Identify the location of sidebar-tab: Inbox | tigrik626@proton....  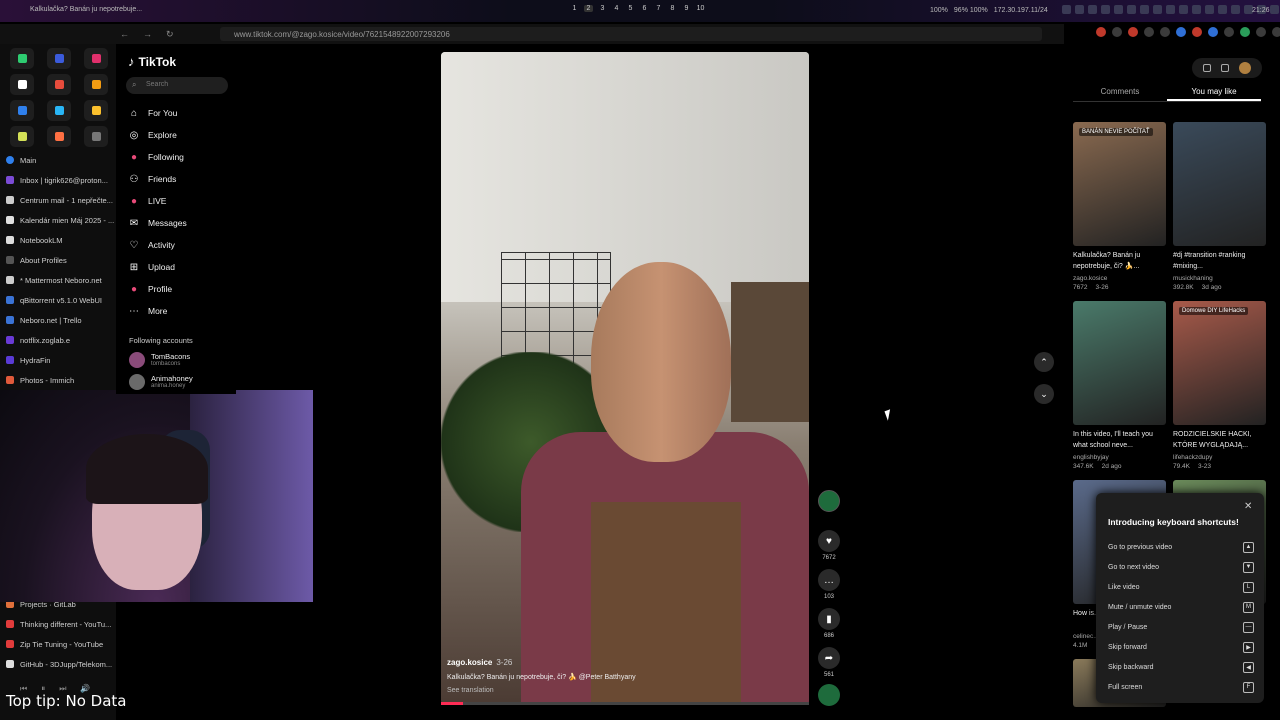
(61, 180).